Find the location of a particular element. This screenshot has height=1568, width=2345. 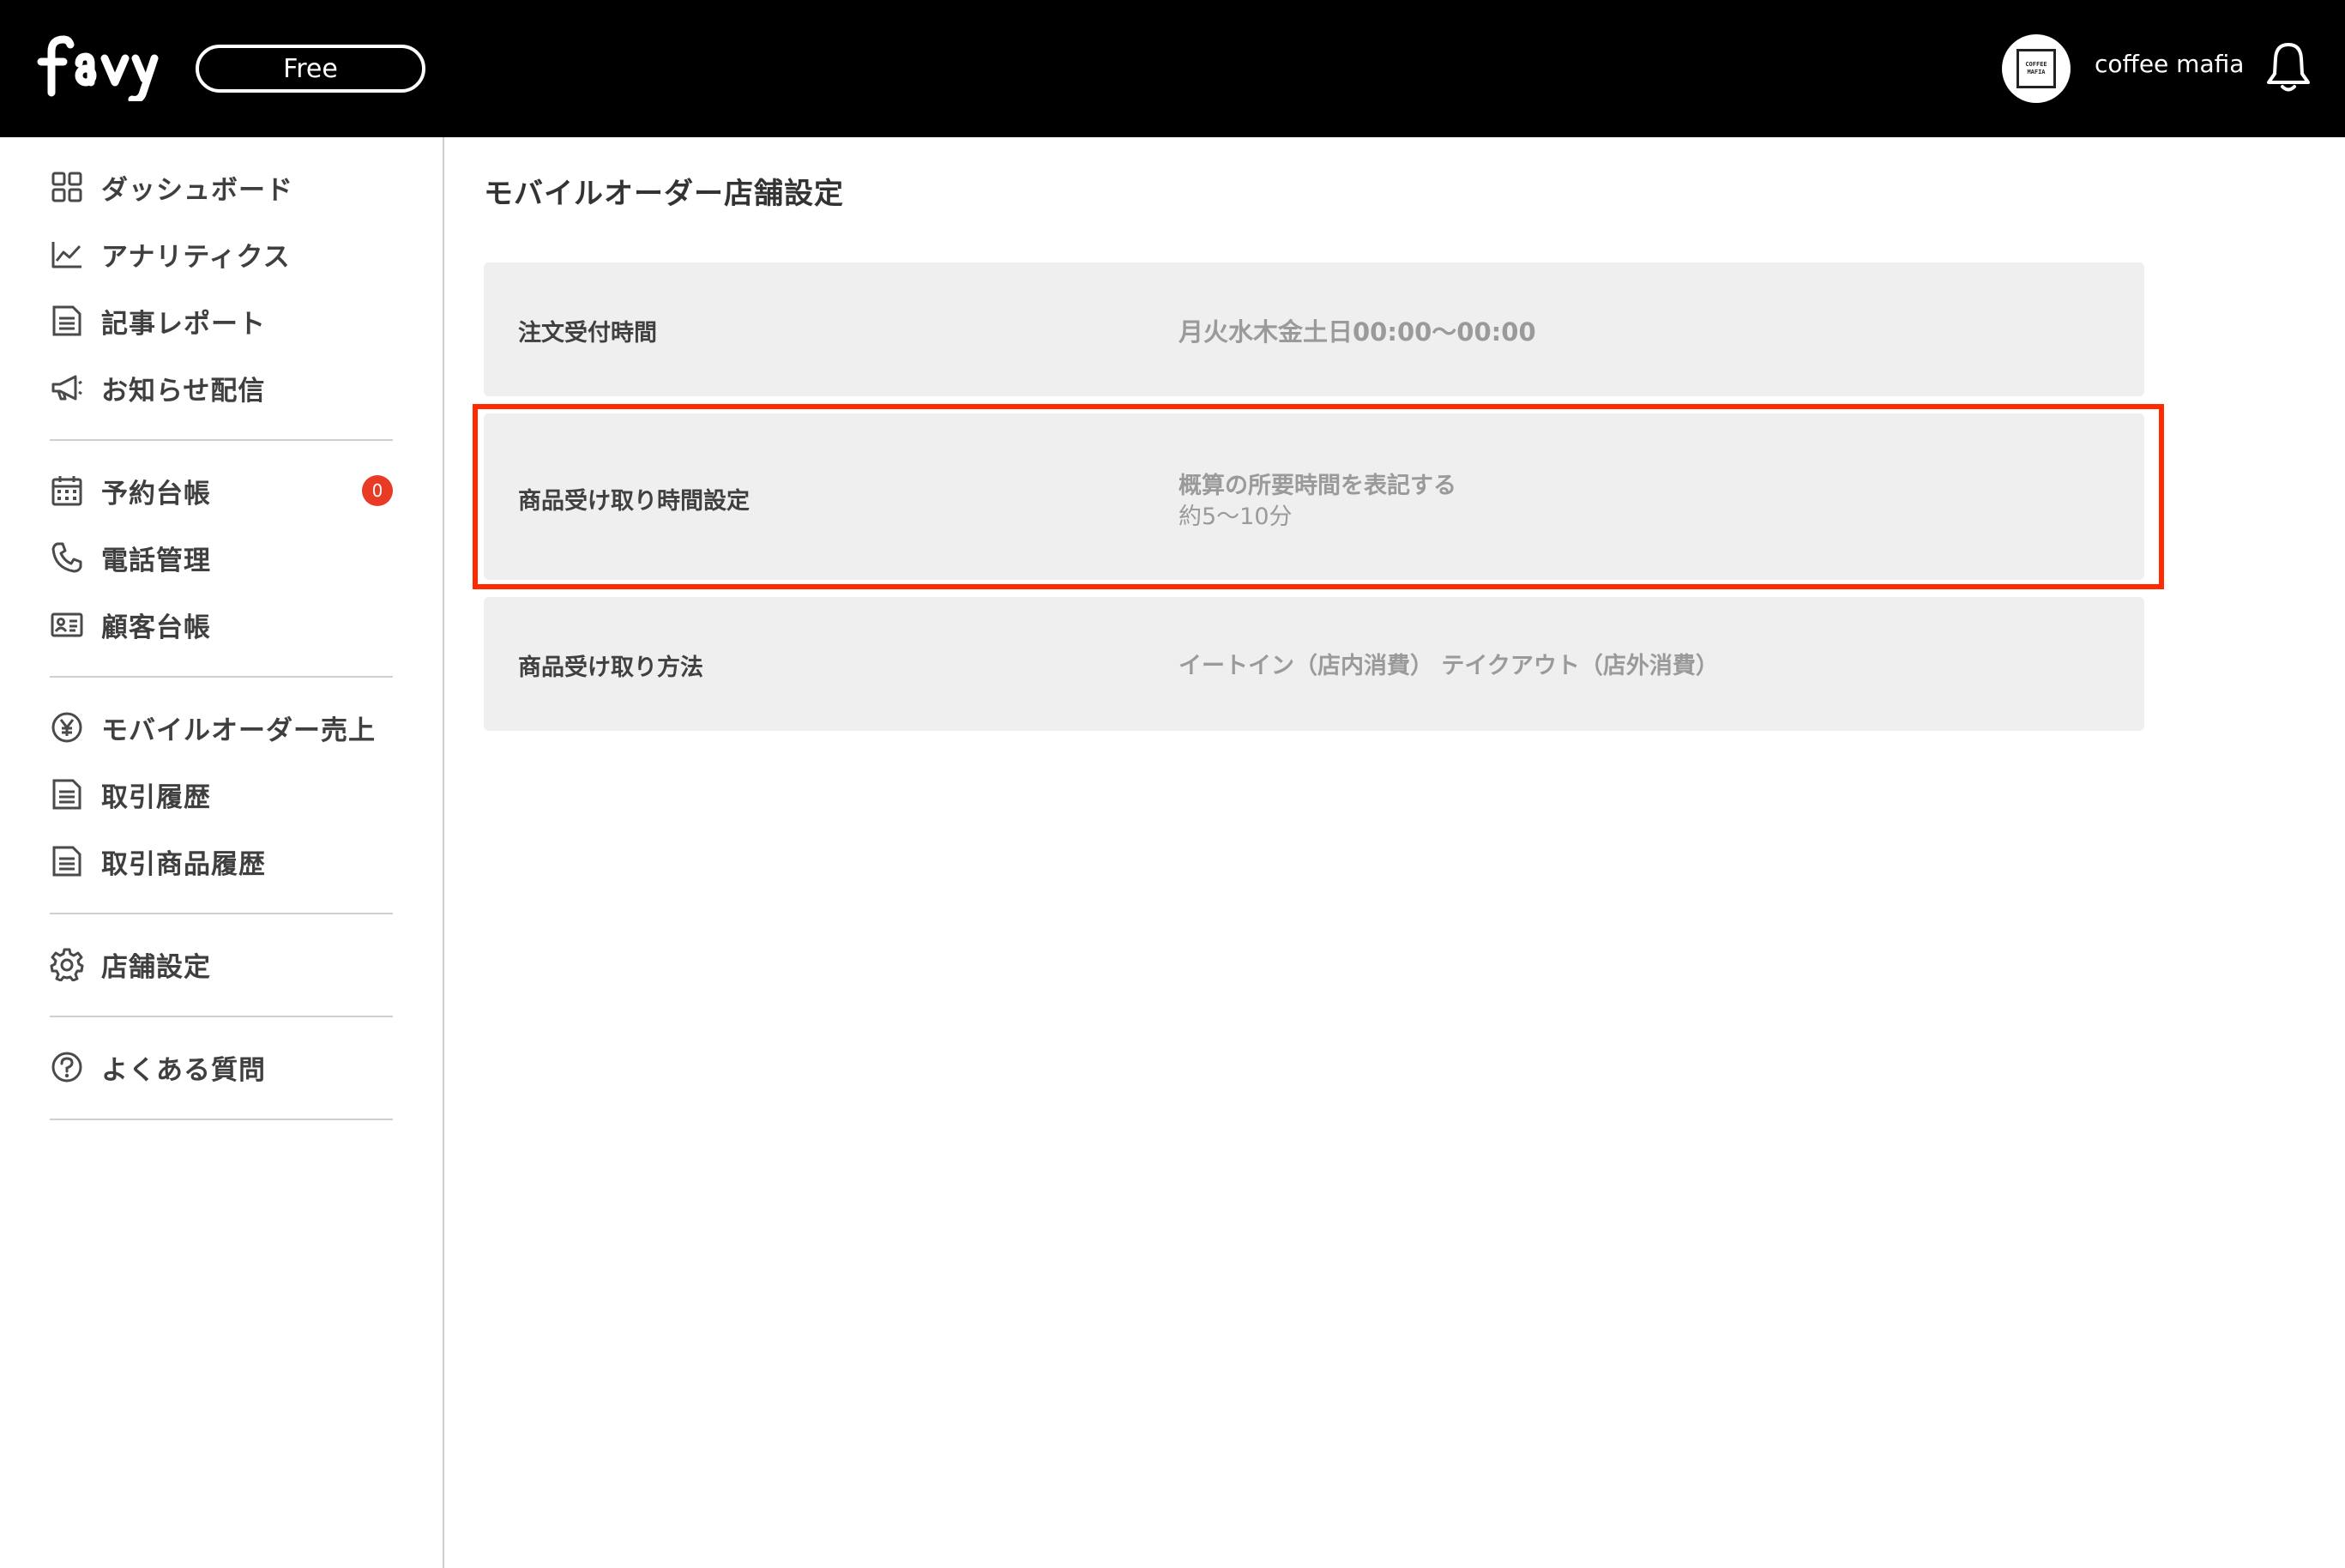

sidebar-item-label: 取引商品履歴 is located at coordinates (183, 864).